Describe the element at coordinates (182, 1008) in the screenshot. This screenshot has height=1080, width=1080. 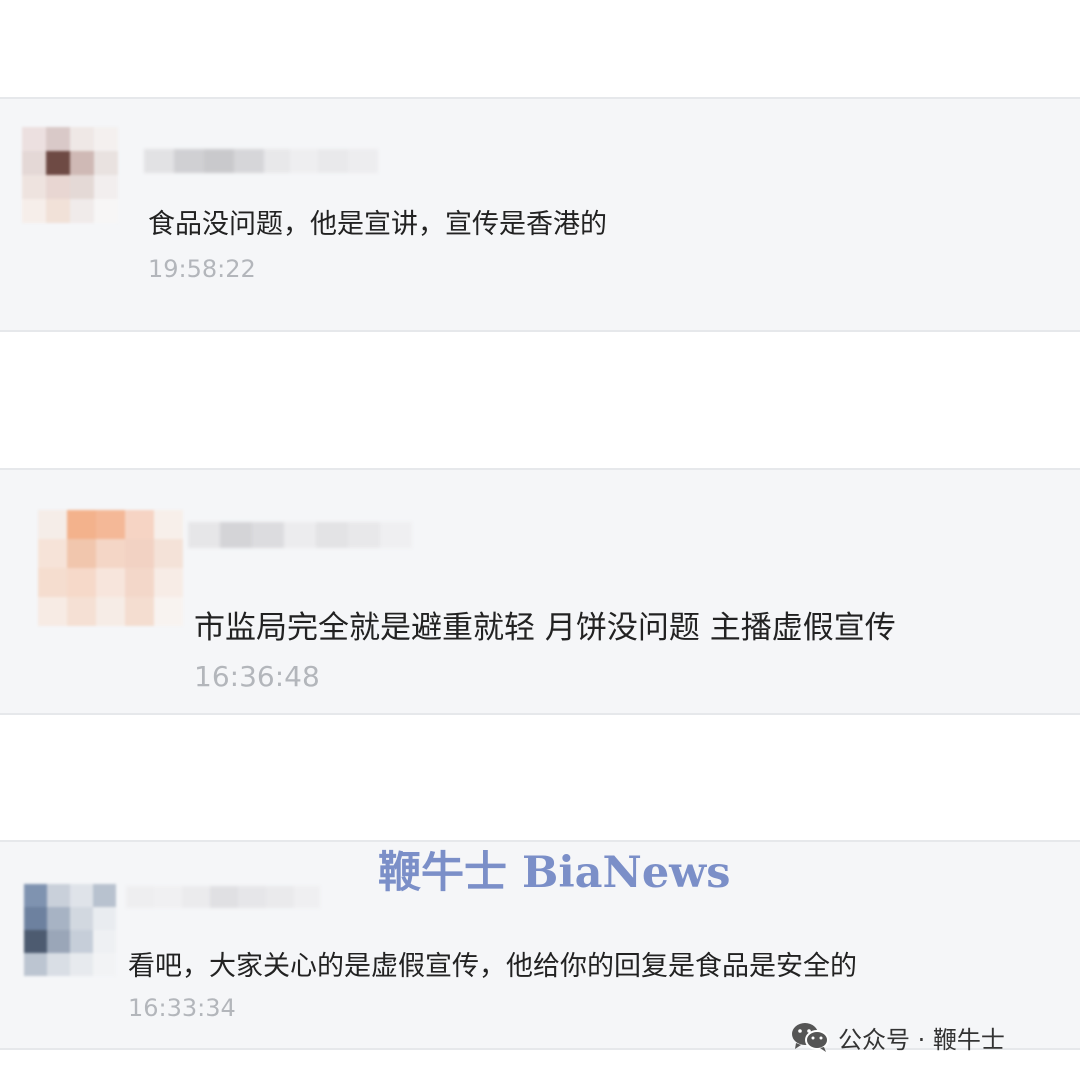
I see `comment-timestamp: 16:33:34` at that location.